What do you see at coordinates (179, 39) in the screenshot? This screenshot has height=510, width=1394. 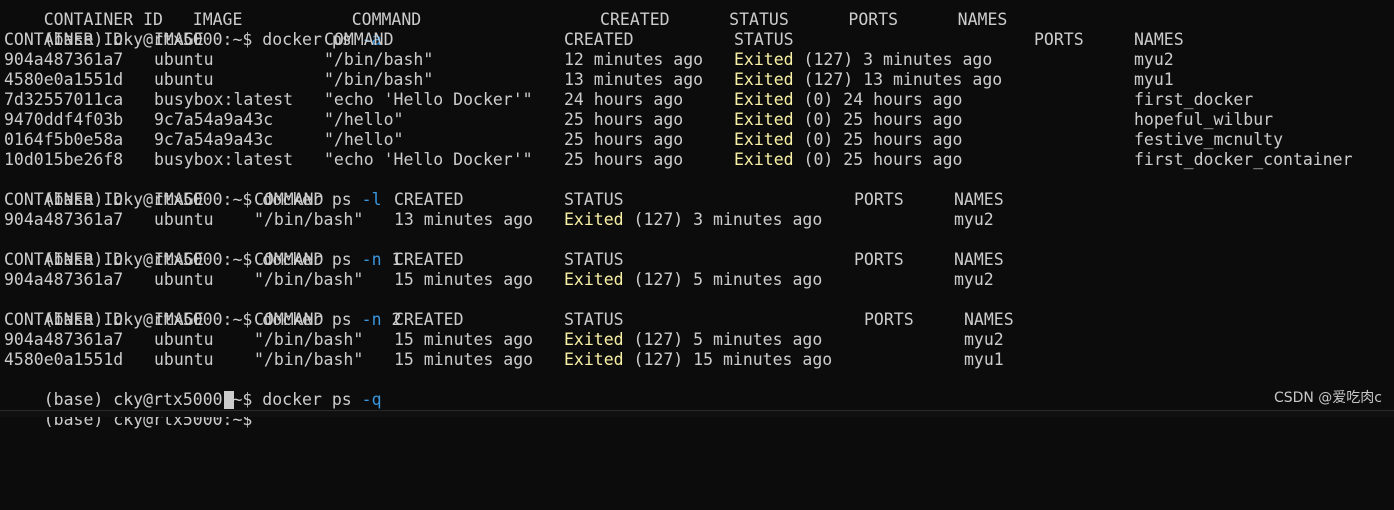 I see `header-image: IMAGE` at bounding box center [179, 39].